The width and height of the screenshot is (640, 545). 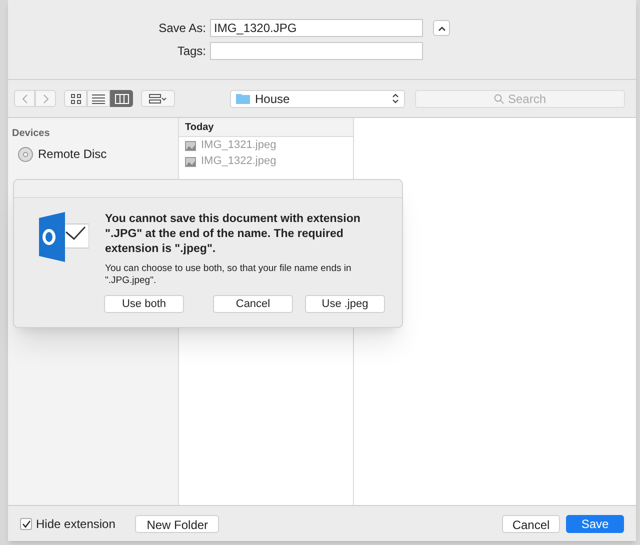 What do you see at coordinates (98, 99) in the screenshot?
I see `list-icon` at bounding box center [98, 99].